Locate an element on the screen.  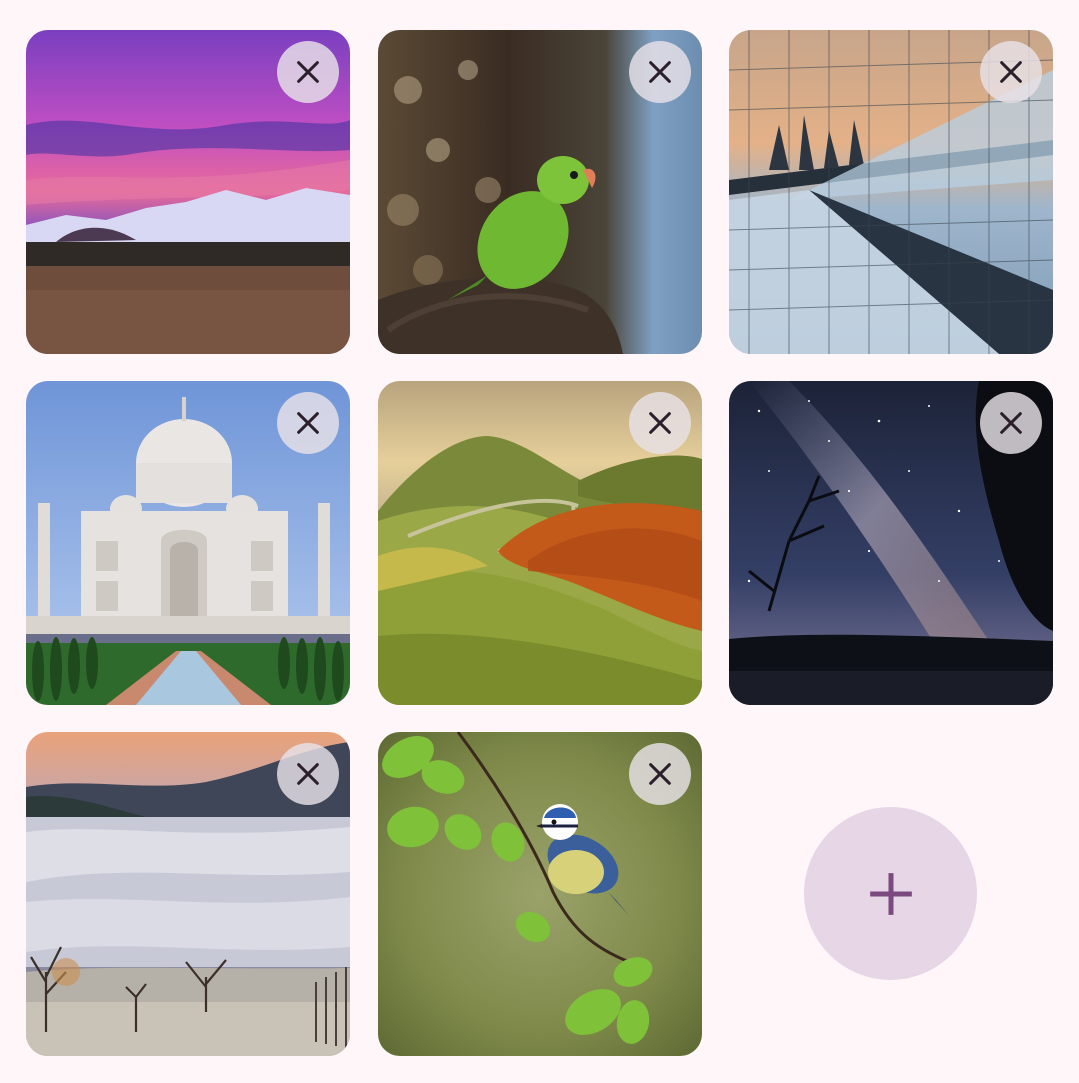
image-taj-mahal is located at coordinates (188, 543).